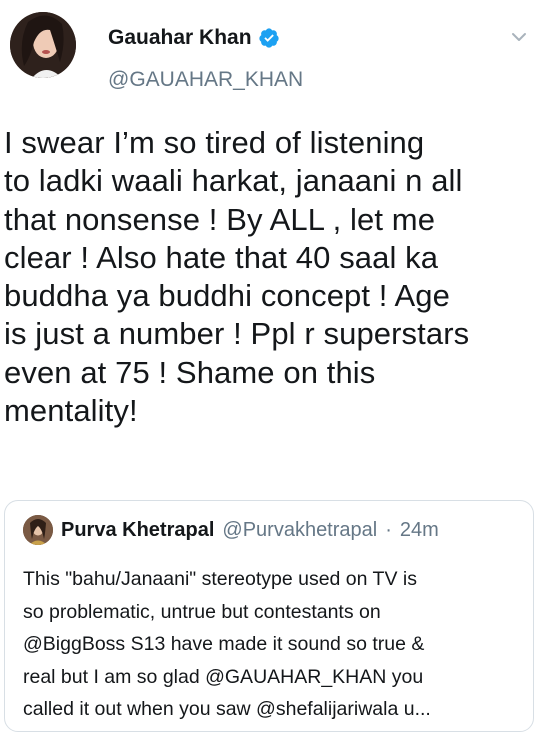  Describe the element at coordinates (43, 45) in the screenshot. I see `author-avatar` at that location.